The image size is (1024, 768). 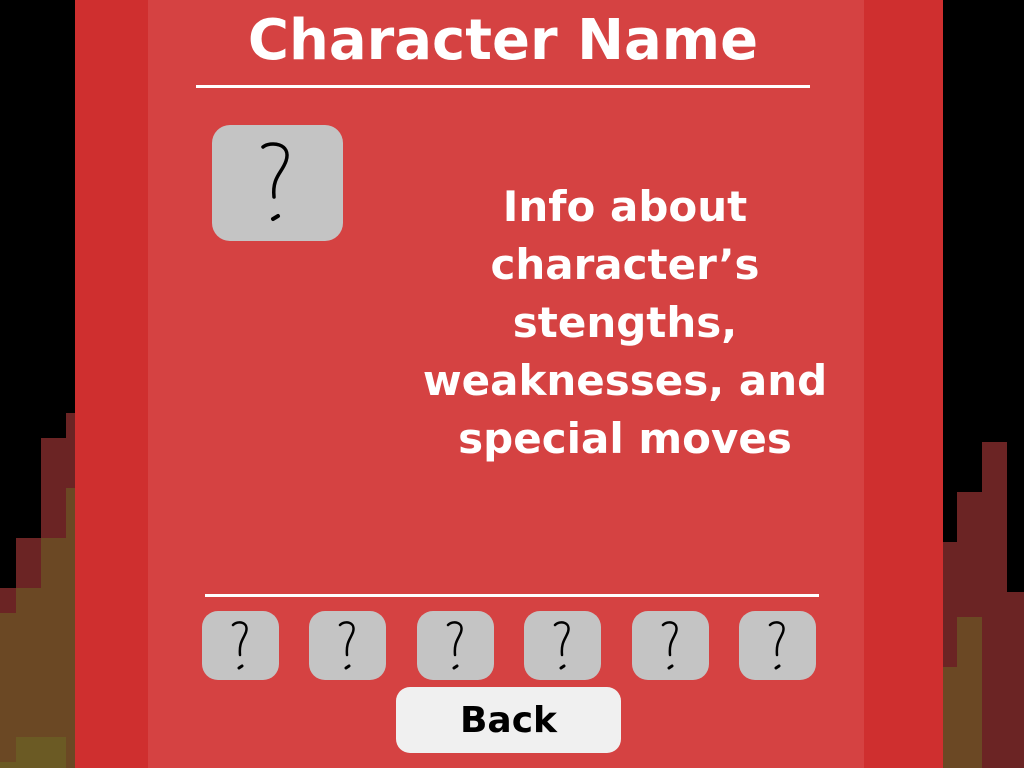 I want to click on back-button: Back, so click(x=508, y=720).